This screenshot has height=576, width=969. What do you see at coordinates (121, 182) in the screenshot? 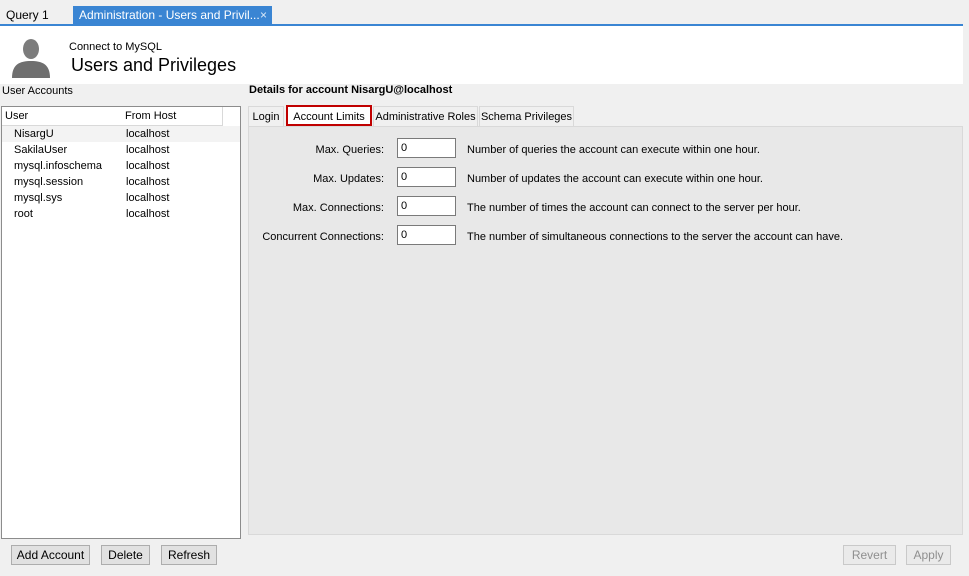
I see `table-row: mysql.session localhost` at bounding box center [121, 182].